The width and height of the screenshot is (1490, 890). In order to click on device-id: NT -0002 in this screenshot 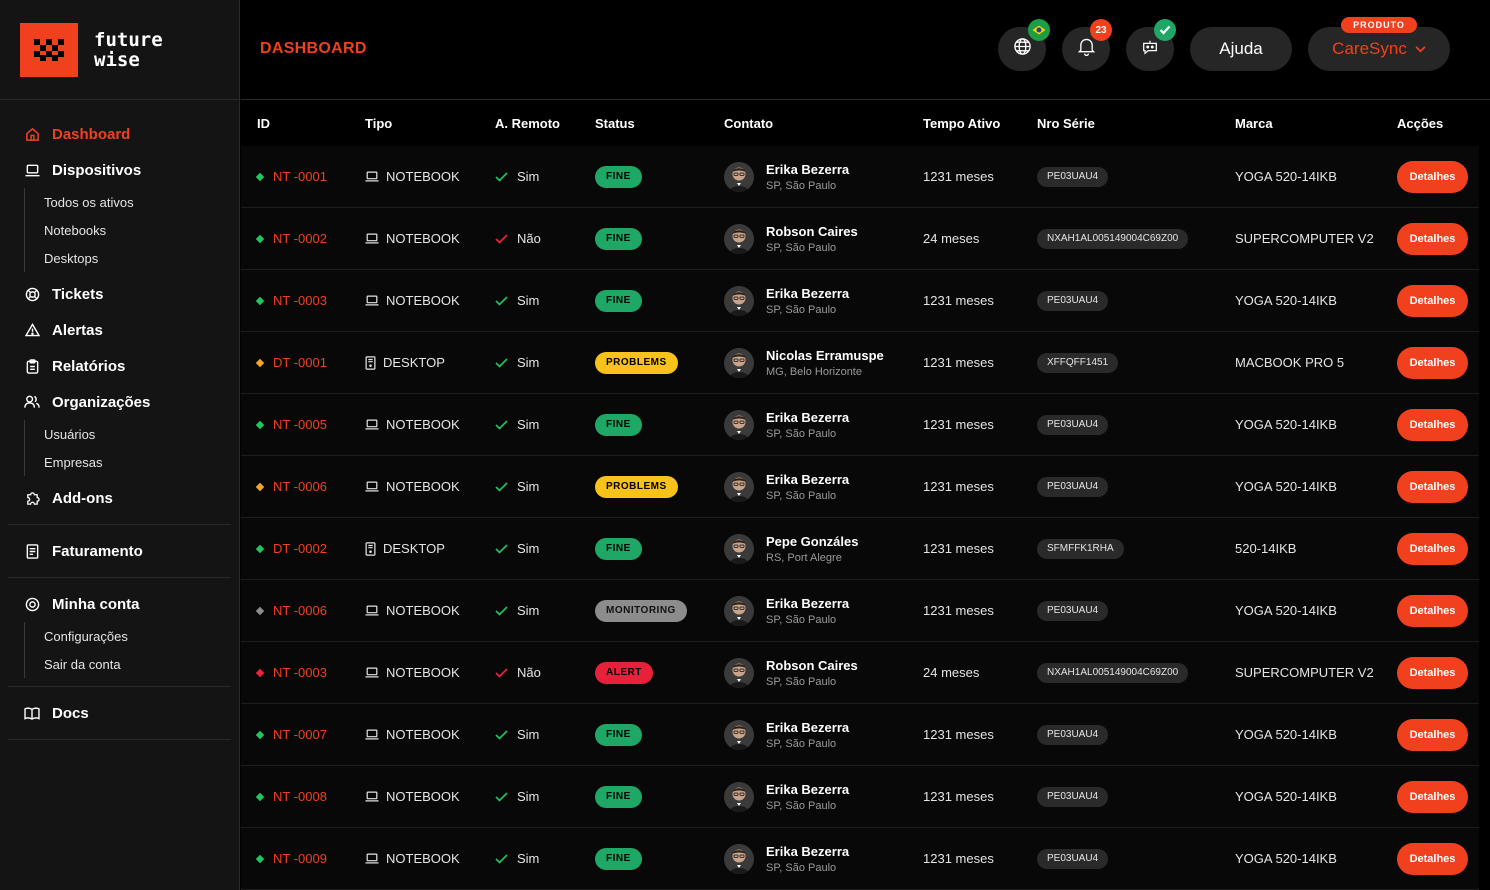, I will do `click(300, 238)`.